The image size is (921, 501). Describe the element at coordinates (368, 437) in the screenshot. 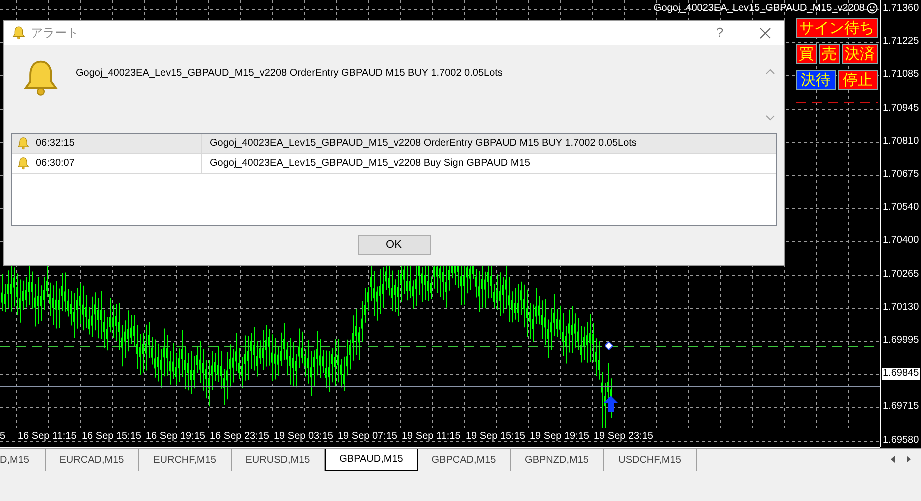

I see `time-label: 19 Sep 07:15` at that location.